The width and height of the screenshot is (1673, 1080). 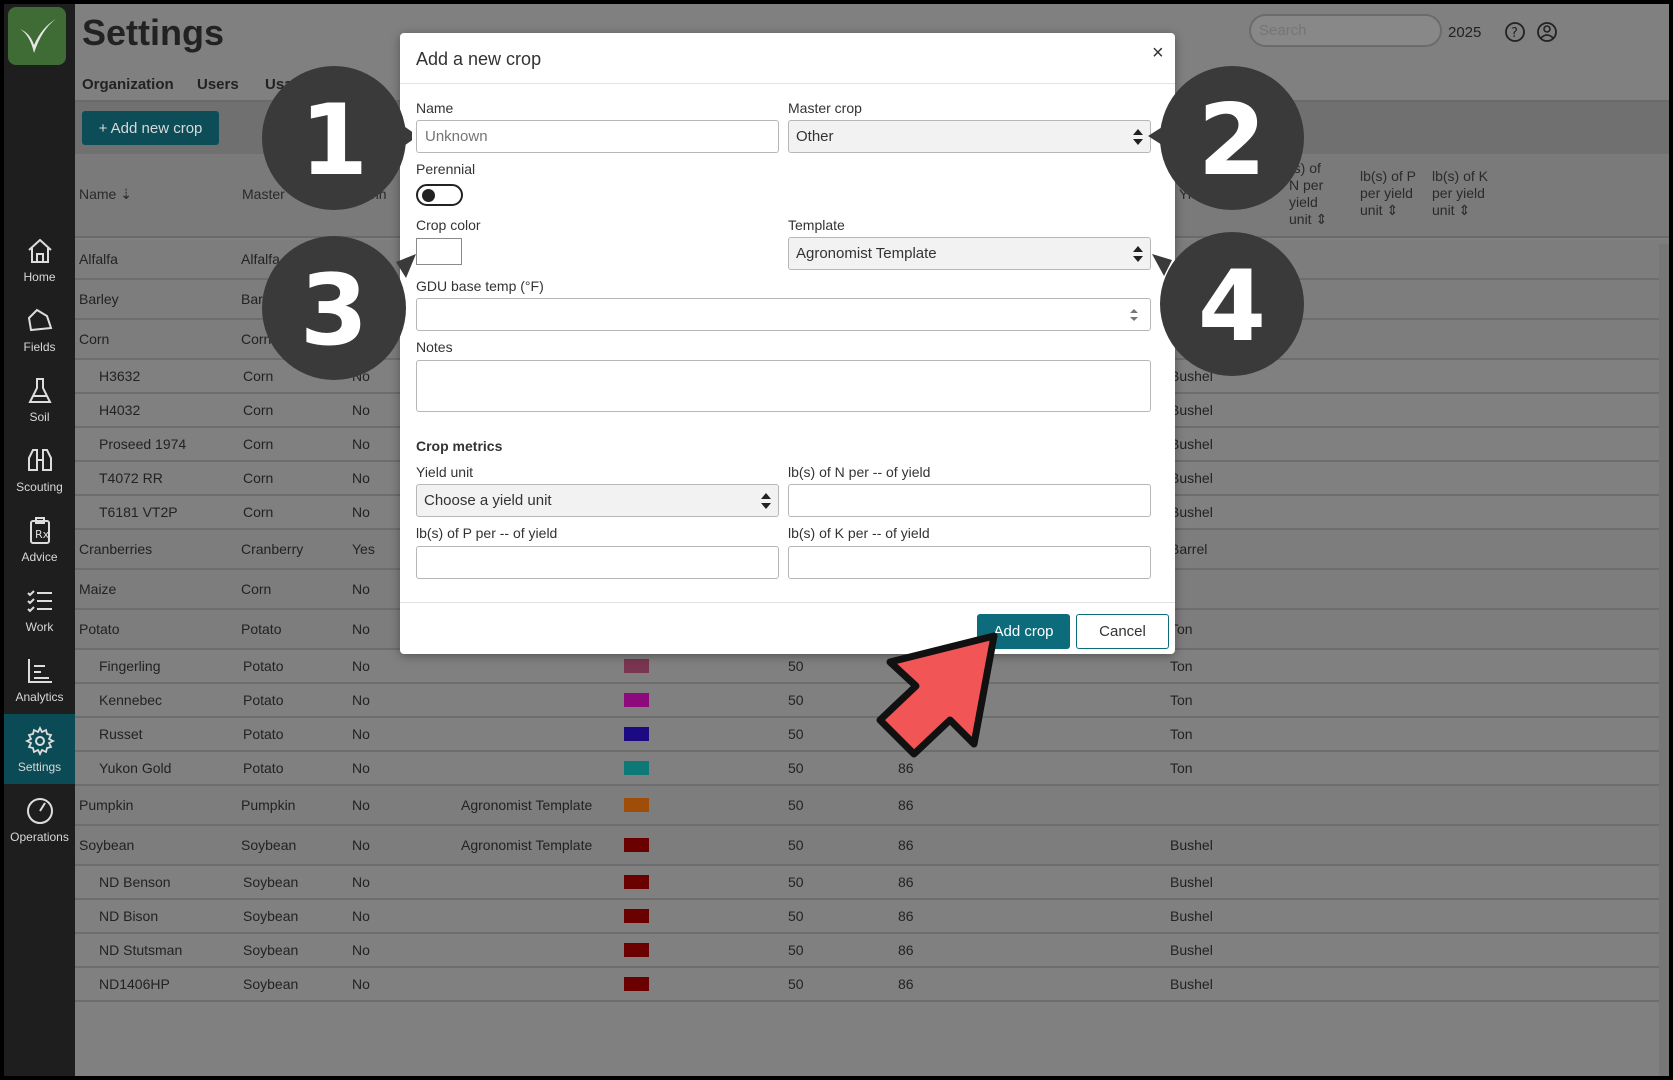 What do you see at coordinates (363, 549) in the screenshot?
I see `perennial-cell: Yes` at bounding box center [363, 549].